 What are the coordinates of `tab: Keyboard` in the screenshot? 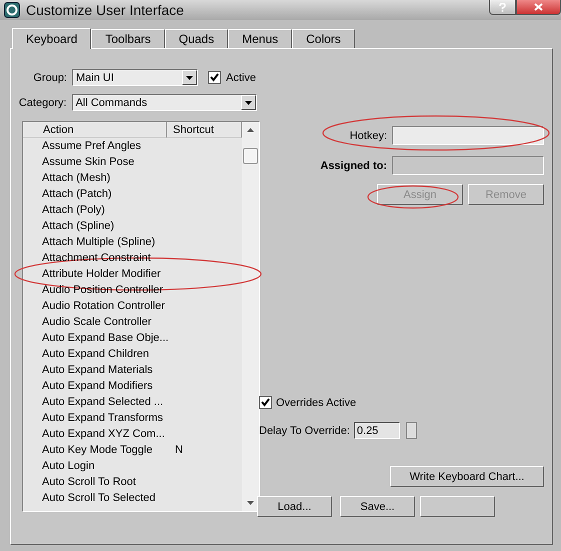 It's located at (52, 38).